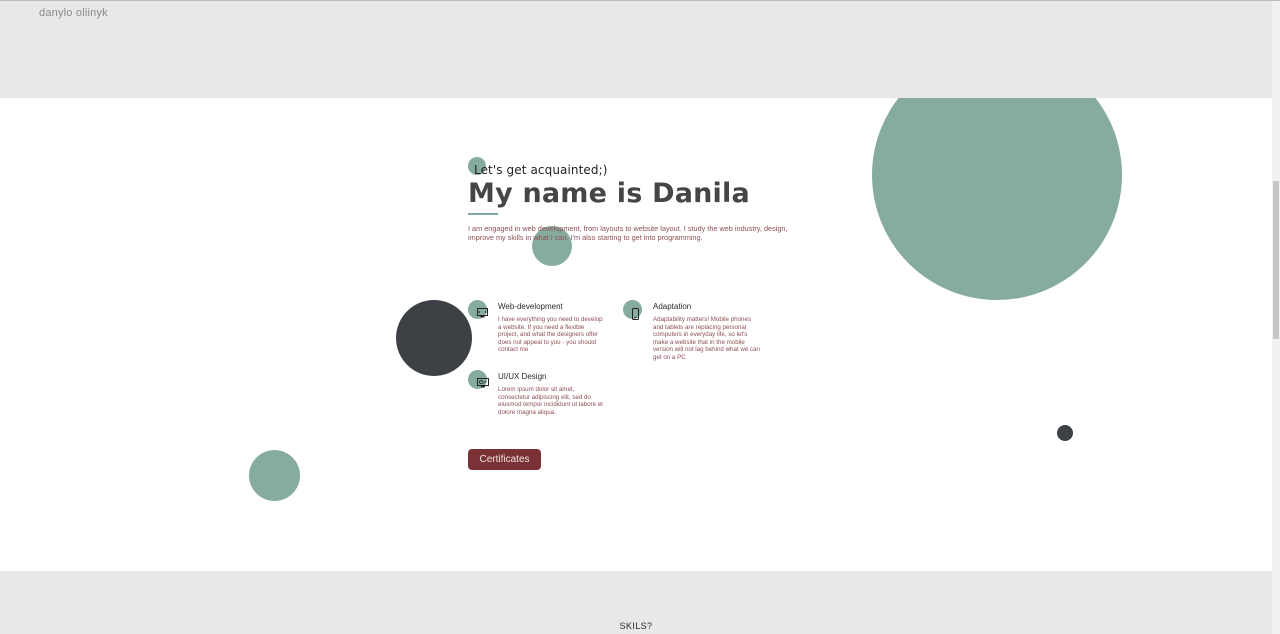  Describe the element at coordinates (73, 13) in the screenshot. I see `site-logo: danylo oliinyk` at that location.